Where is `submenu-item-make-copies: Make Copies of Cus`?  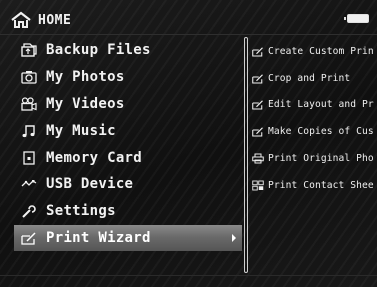 submenu-item-make-copies: Make Copies of Cus is located at coordinates (313, 131).